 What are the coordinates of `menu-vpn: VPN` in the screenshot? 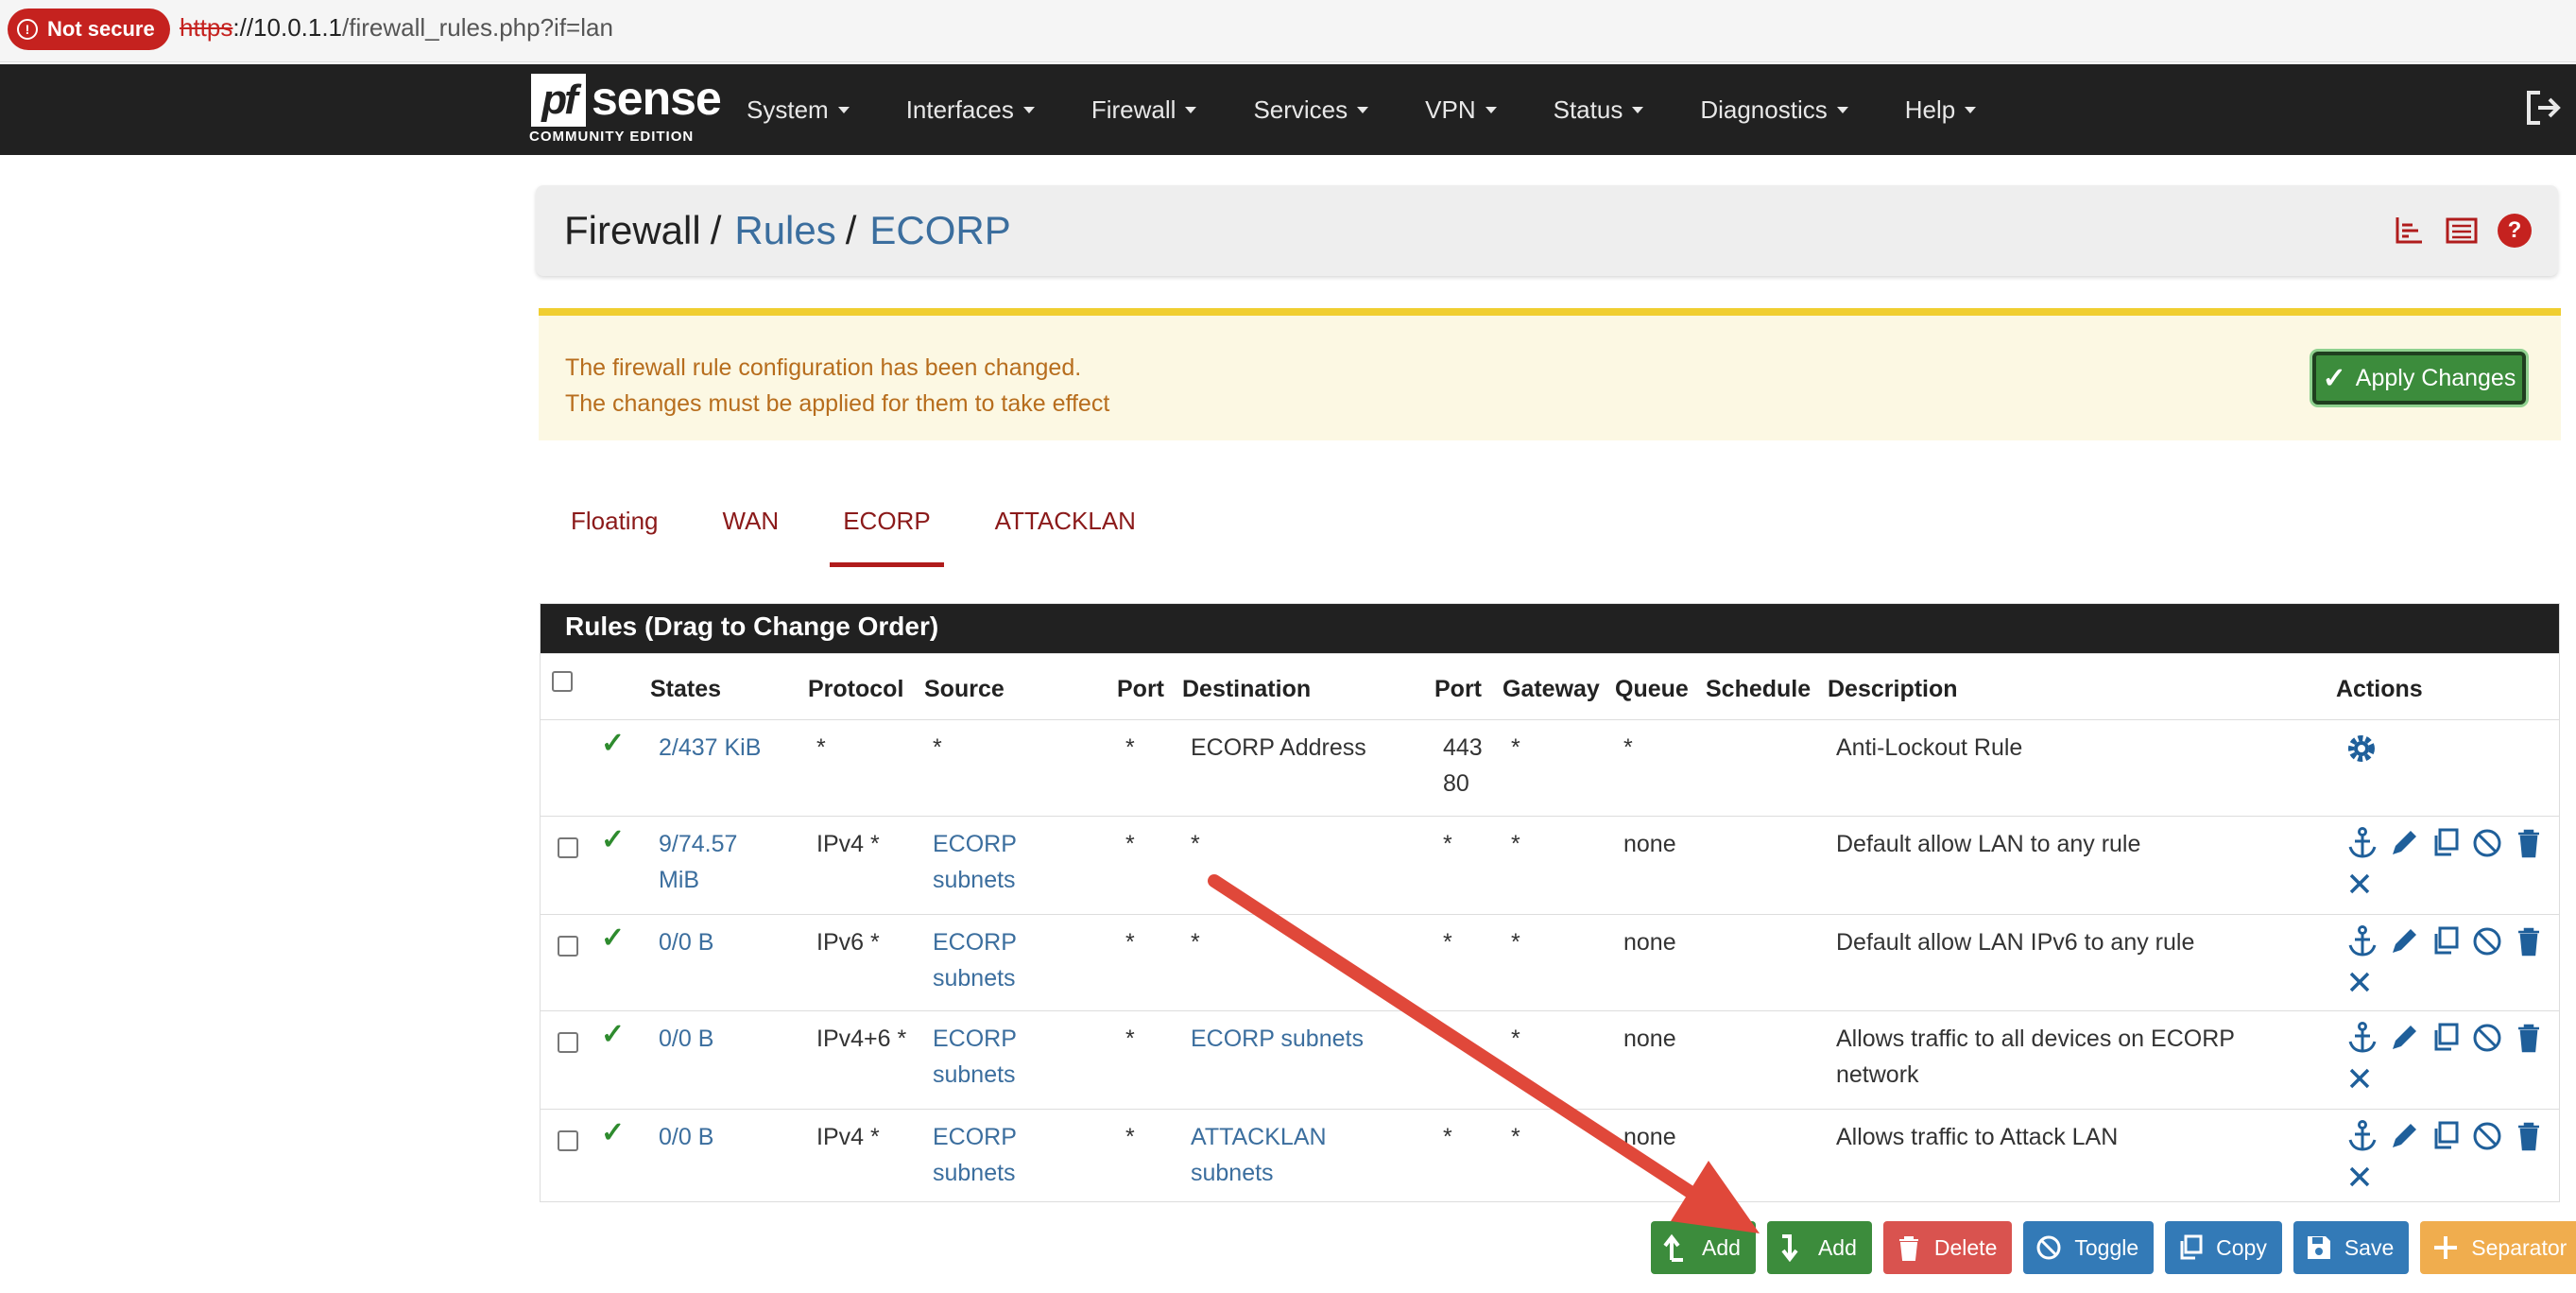 It's located at (1461, 110).